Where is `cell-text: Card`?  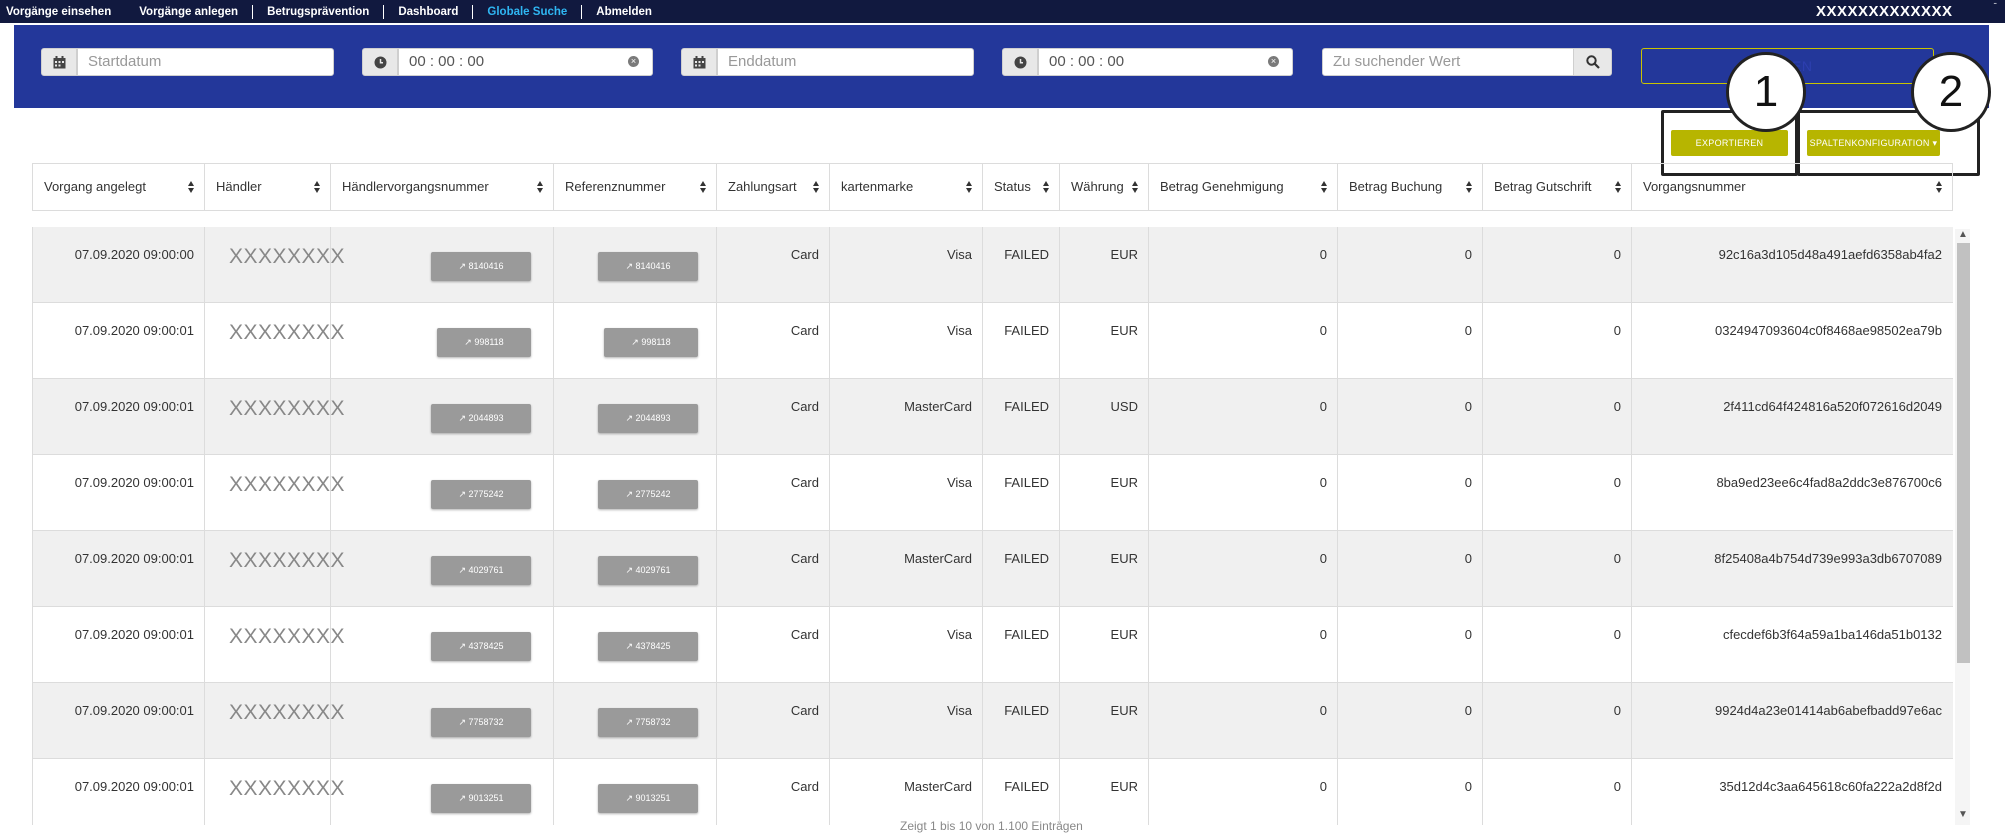 cell-text: Card is located at coordinates (804, 558).